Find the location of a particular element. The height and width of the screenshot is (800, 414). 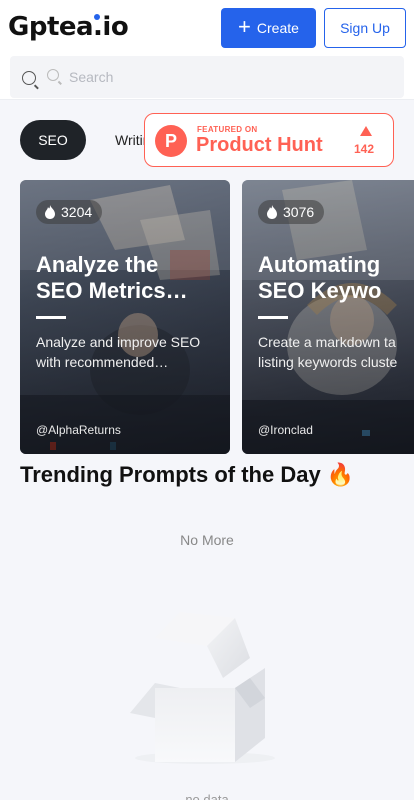

search-input-icon is located at coordinates (53, 75).